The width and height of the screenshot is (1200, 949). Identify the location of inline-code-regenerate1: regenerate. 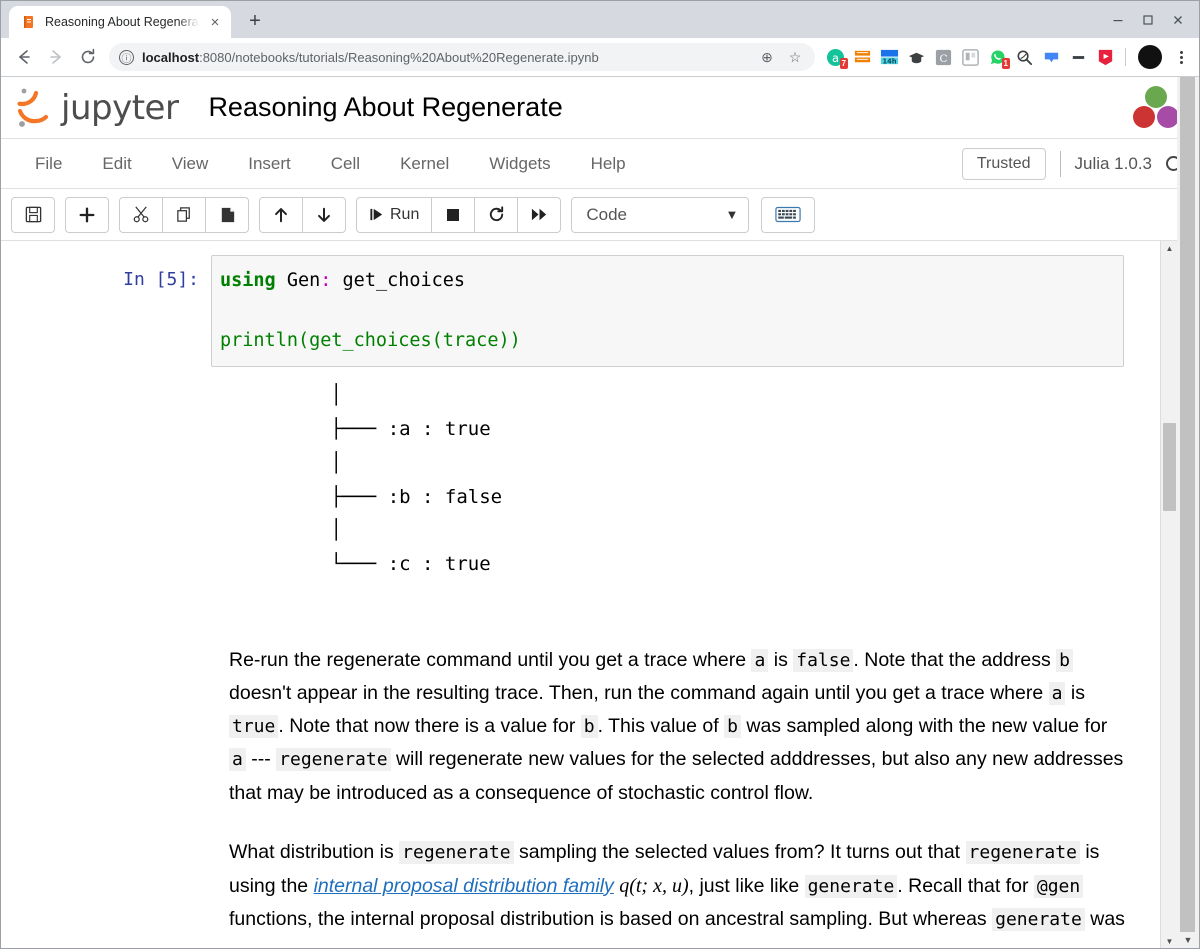
(333, 760).